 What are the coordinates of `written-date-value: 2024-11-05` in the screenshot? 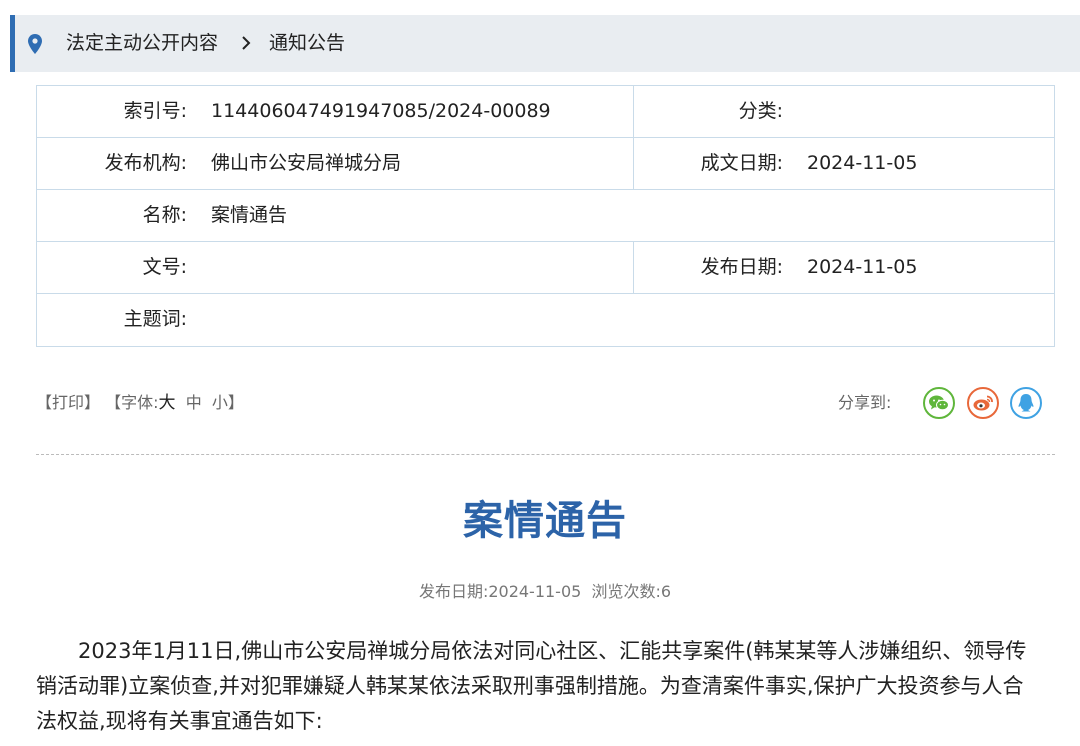 It's located at (862, 163).